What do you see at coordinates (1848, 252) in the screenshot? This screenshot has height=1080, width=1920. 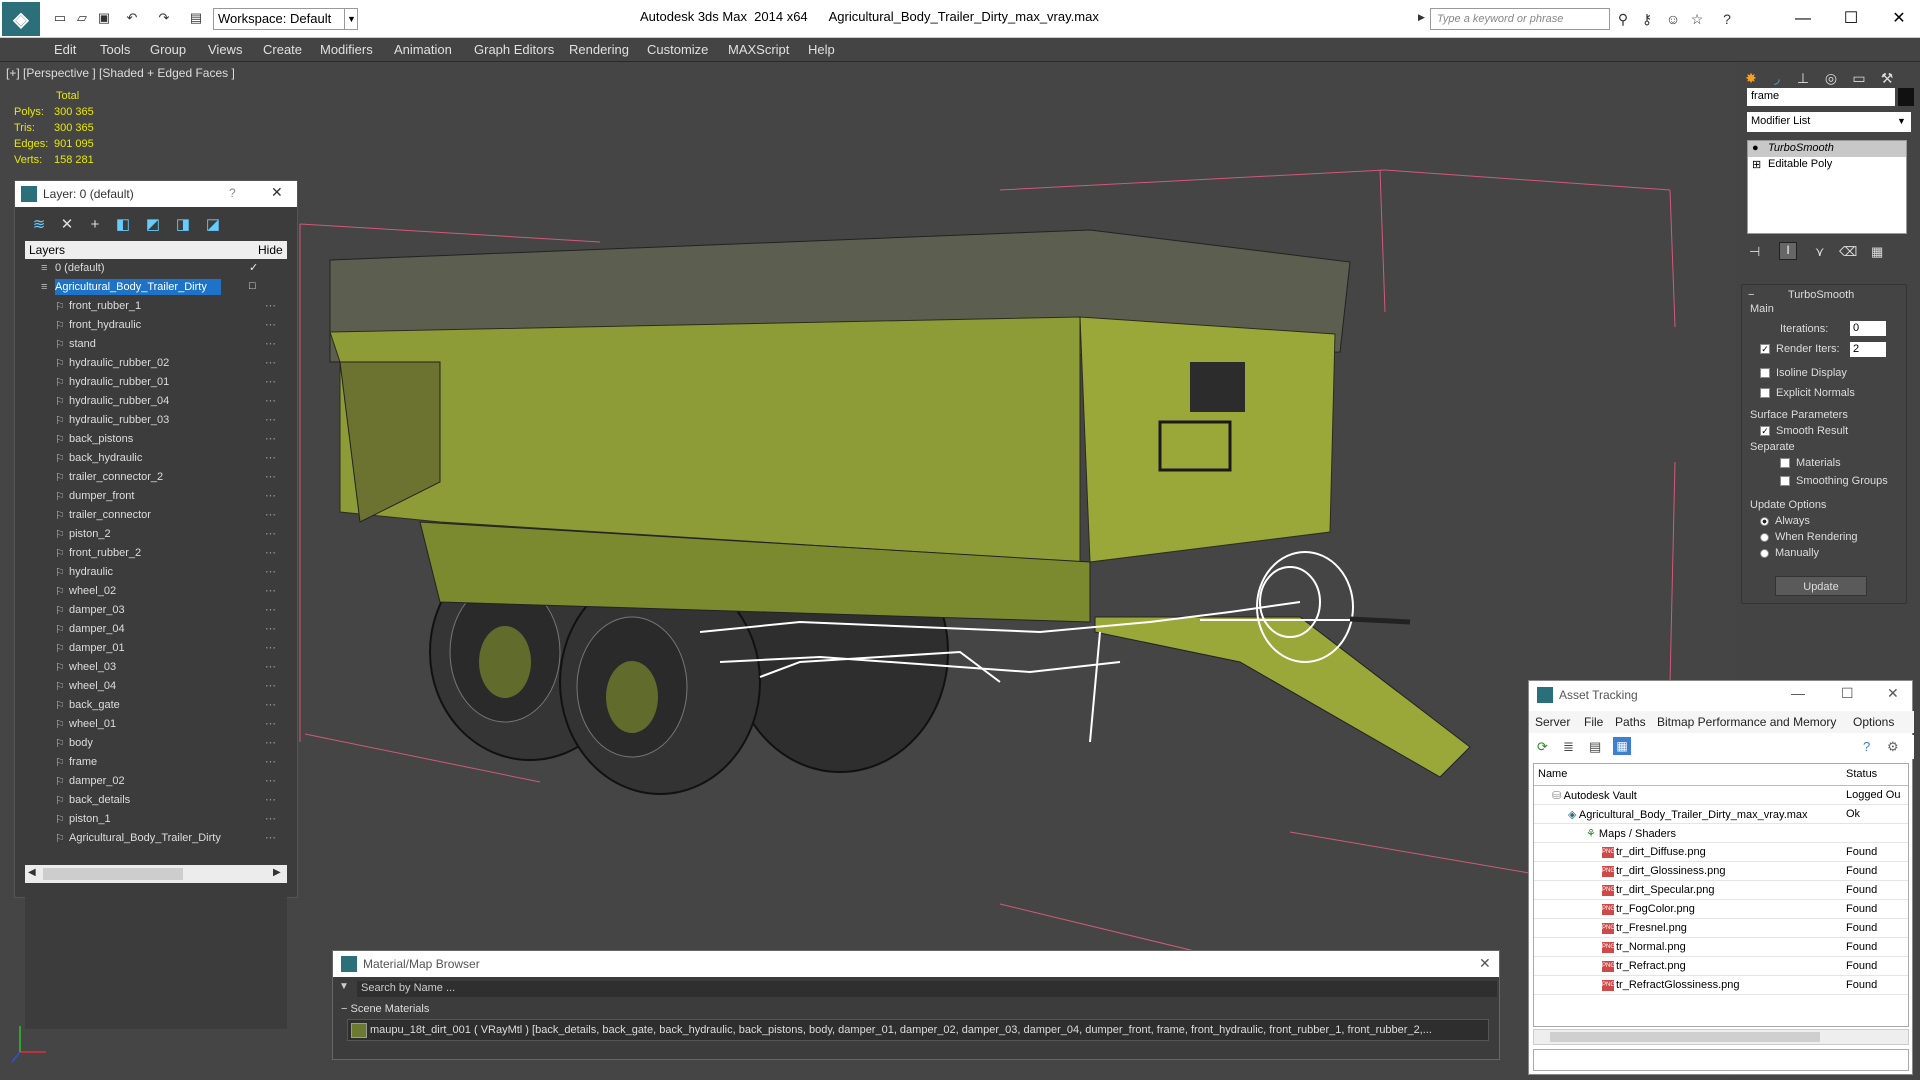 I see `remove-modifier-icon: ⌫` at bounding box center [1848, 252].